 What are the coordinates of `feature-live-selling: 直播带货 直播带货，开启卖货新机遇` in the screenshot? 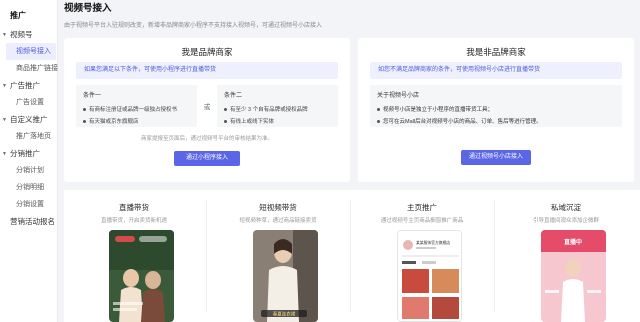 It's located at (134, 256).